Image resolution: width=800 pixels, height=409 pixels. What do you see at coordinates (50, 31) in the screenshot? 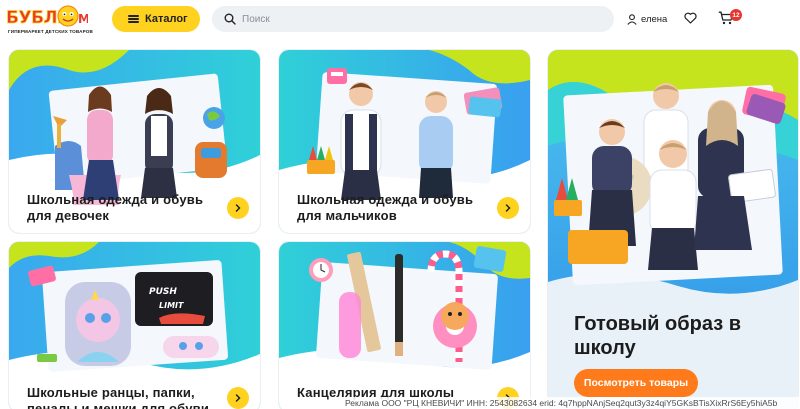
I see `logo-tagline: ГИПЕРМАРКЕТ ДЕТСКИХ ТОВАРОВ` at bounding box center [50, 31].